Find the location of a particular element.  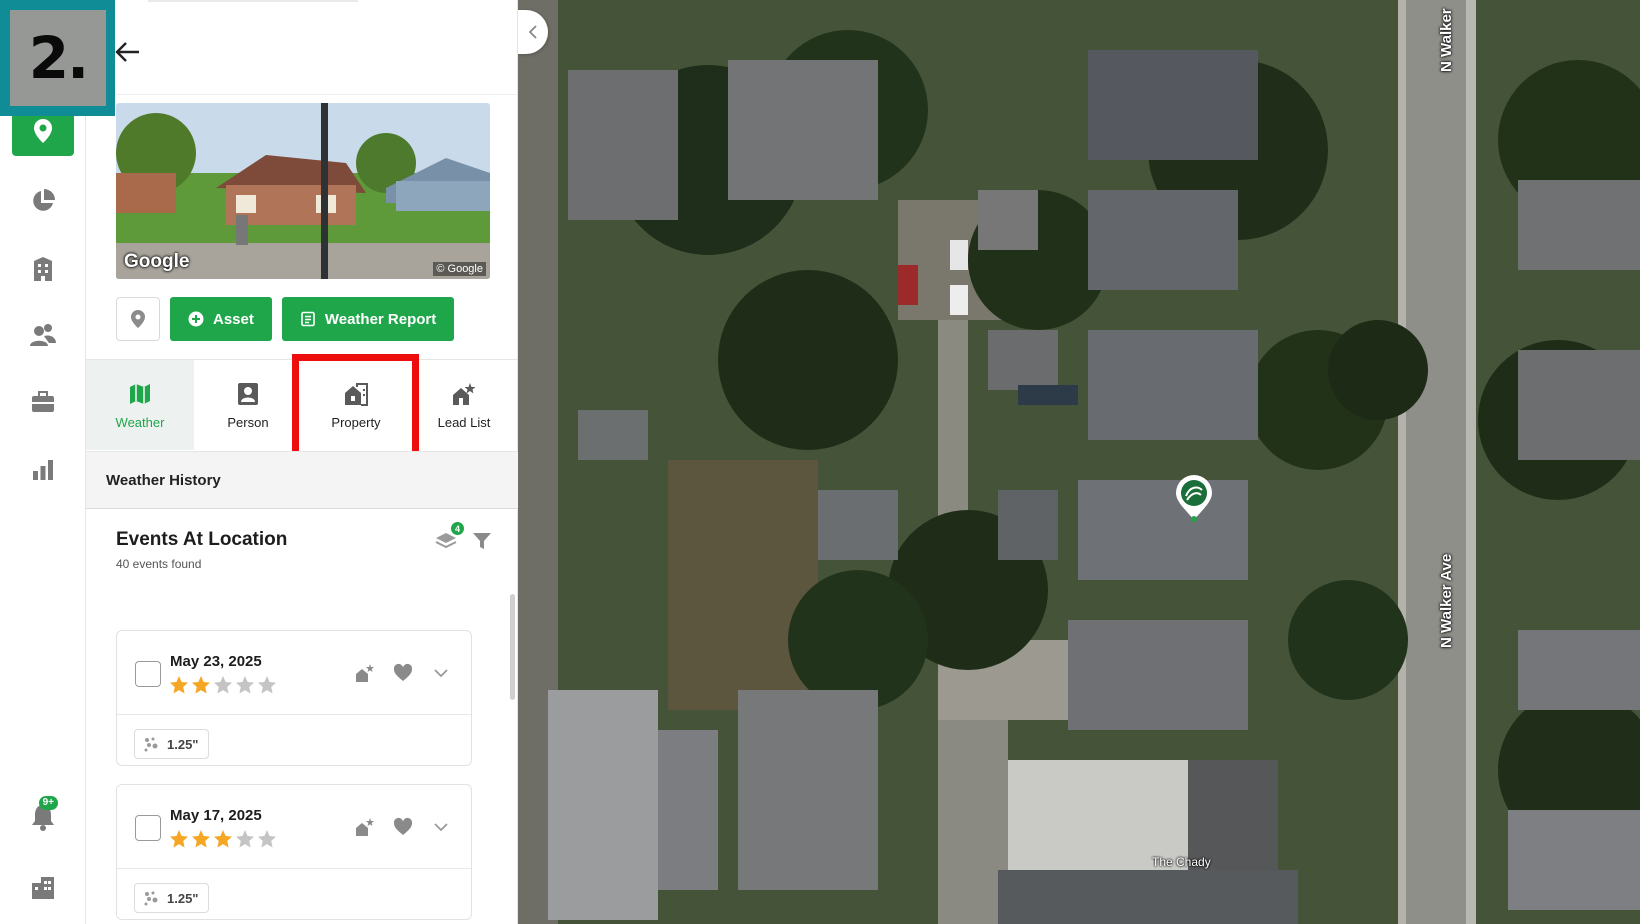

sidebar-item-company is located at coordinates (43, 887).